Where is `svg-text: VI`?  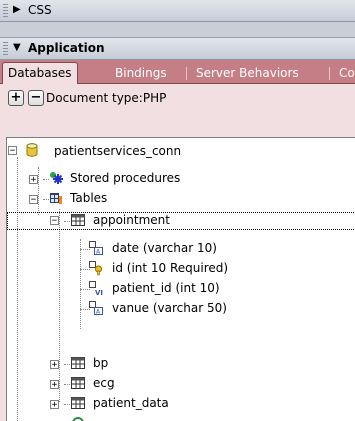 svg-text: VI is located at coordinates (99, 292).